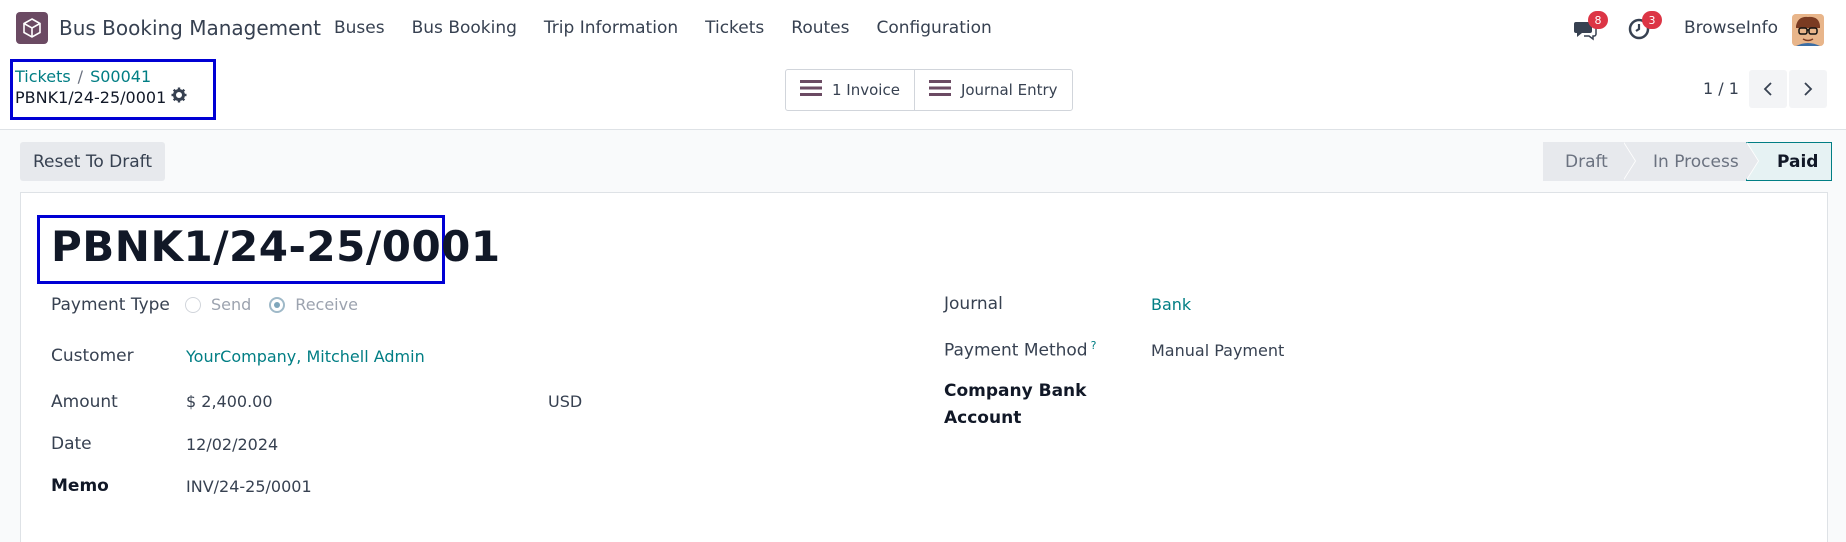 This screenshot has width=1846, height=542. I want to click on activities-badge: 3, so click(1652, 20).